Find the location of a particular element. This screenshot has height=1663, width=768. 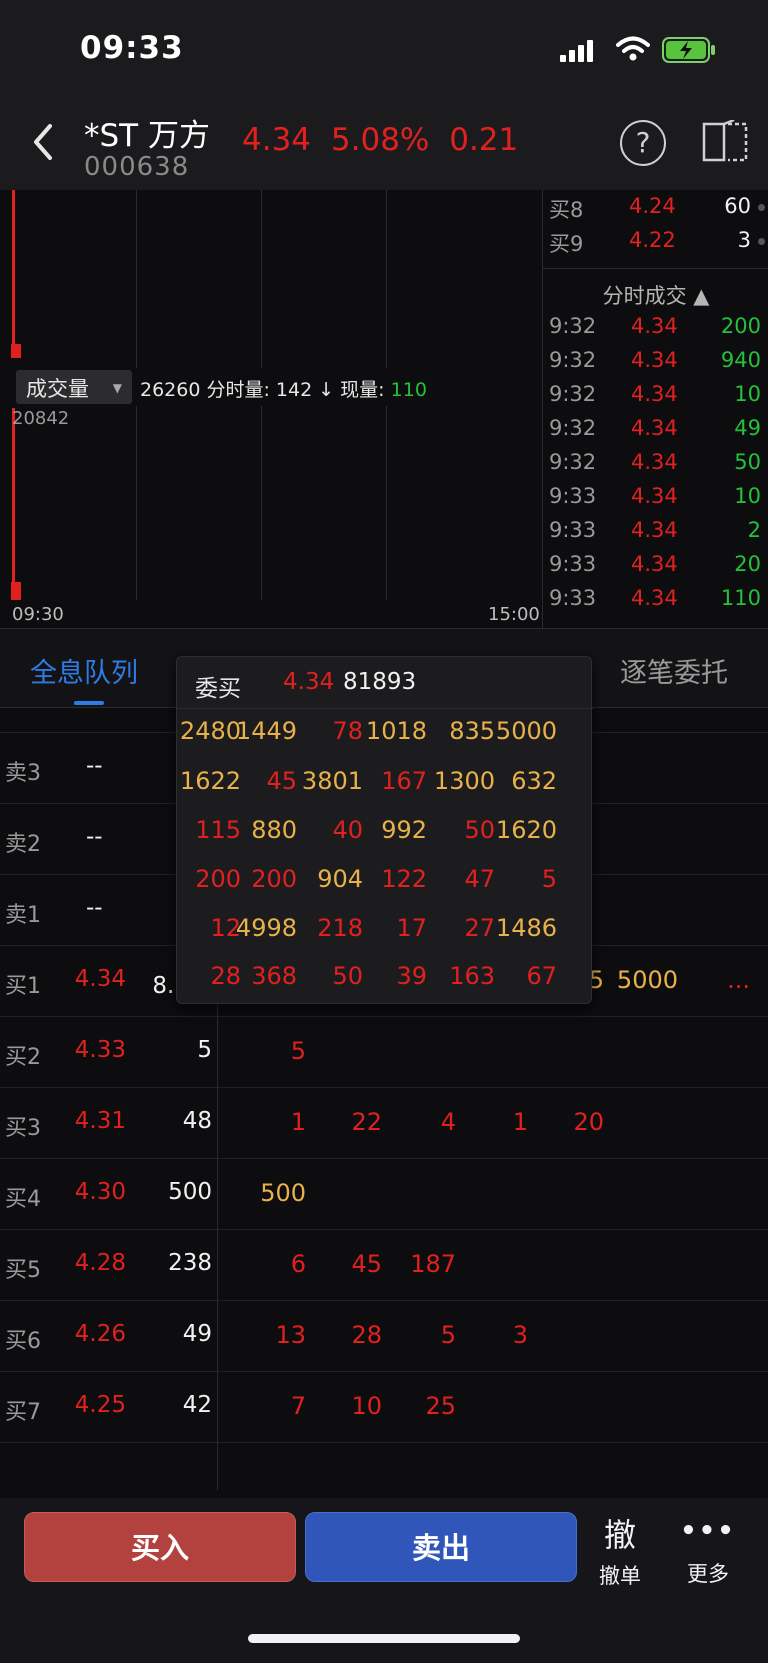

queue-order: 22 is located at coordinates (366, 1122).